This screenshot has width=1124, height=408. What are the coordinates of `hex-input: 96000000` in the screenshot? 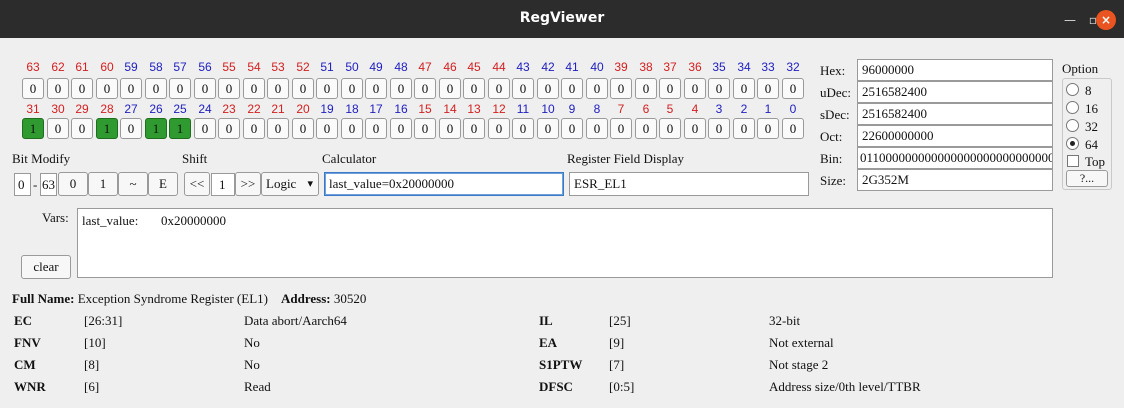 It's located at (955, 70).